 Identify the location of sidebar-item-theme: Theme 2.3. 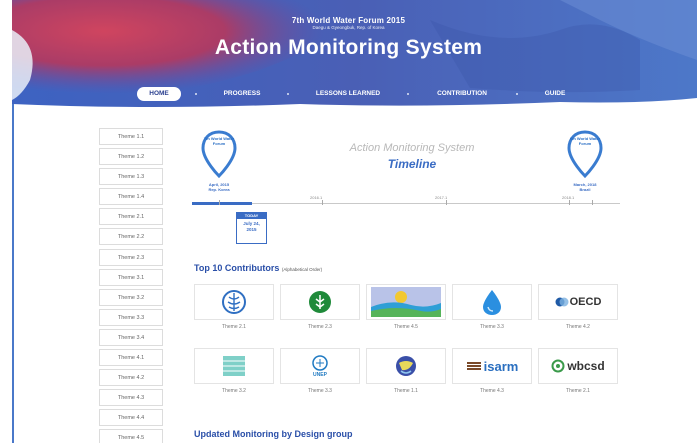
(131, 257).